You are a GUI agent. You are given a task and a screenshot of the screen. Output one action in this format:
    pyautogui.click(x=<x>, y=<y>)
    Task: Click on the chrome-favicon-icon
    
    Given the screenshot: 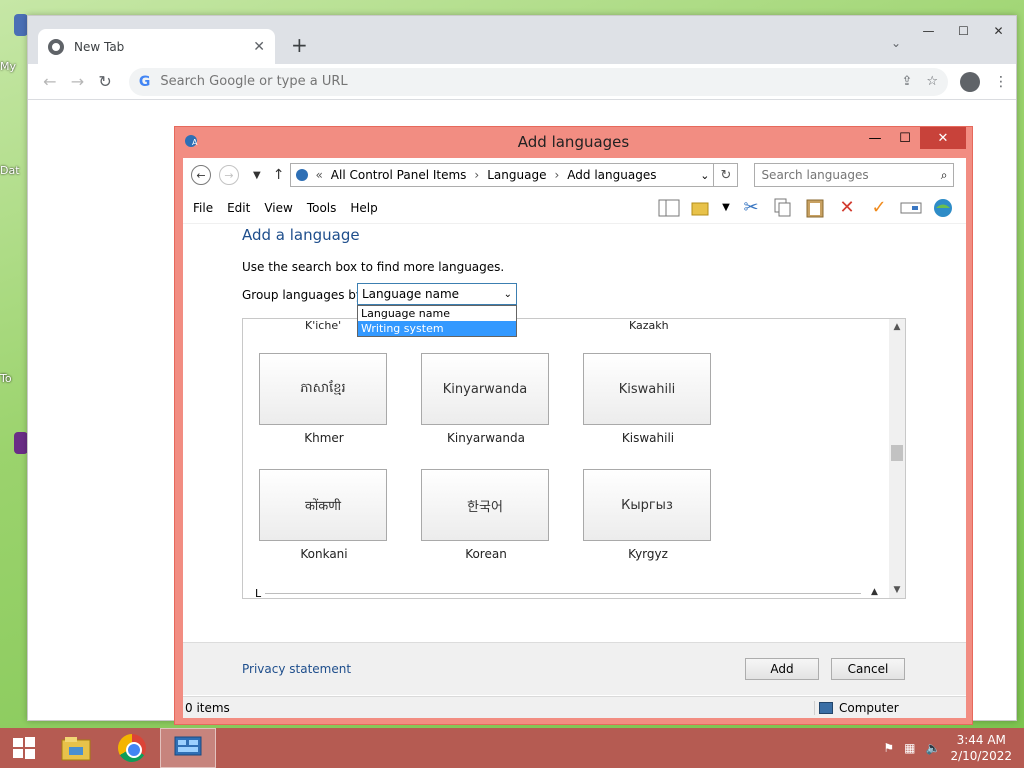 What is the action you would take?
    pyautogui.click(x=56, y=47)
    